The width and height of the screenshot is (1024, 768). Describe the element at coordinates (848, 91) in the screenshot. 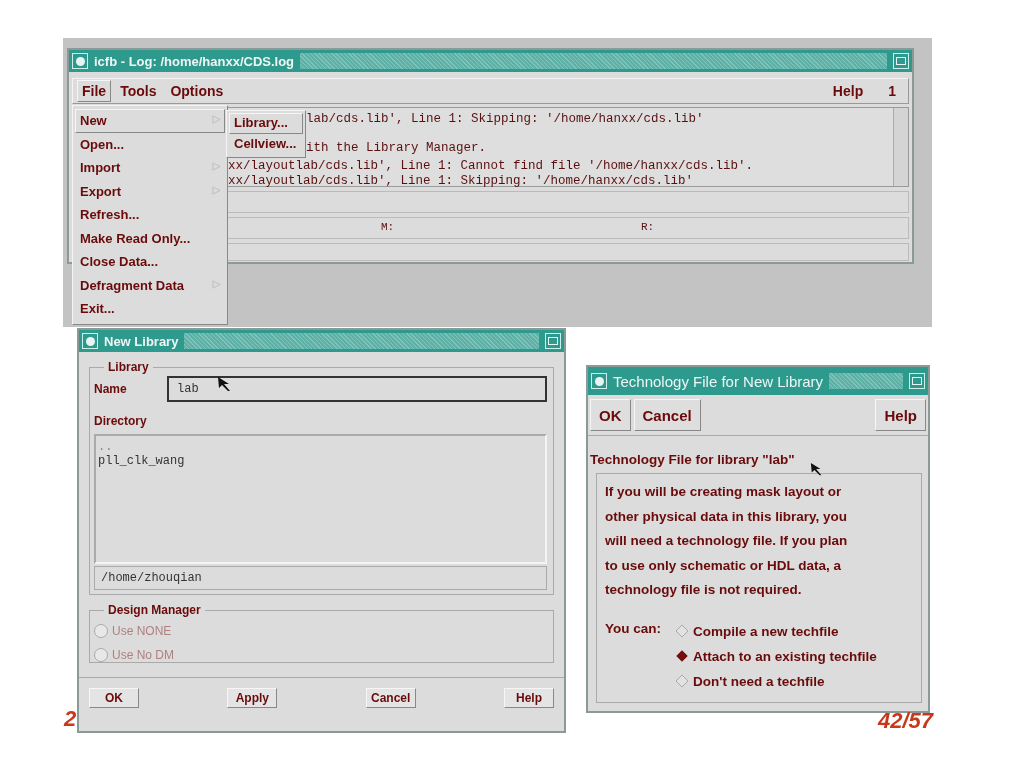

I see `help-menu: Help` at that location.